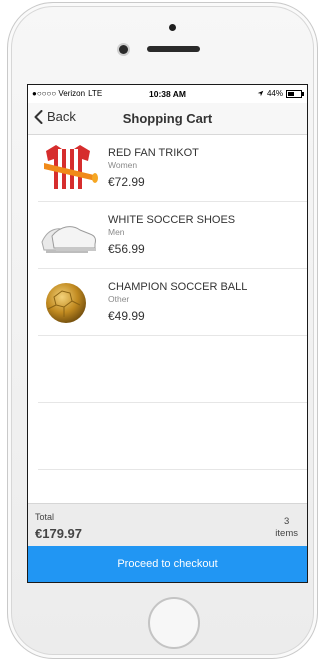  Describe the element at coordinates (126, 316) in the screenshot. I see `item-price: €49.99` at that location.